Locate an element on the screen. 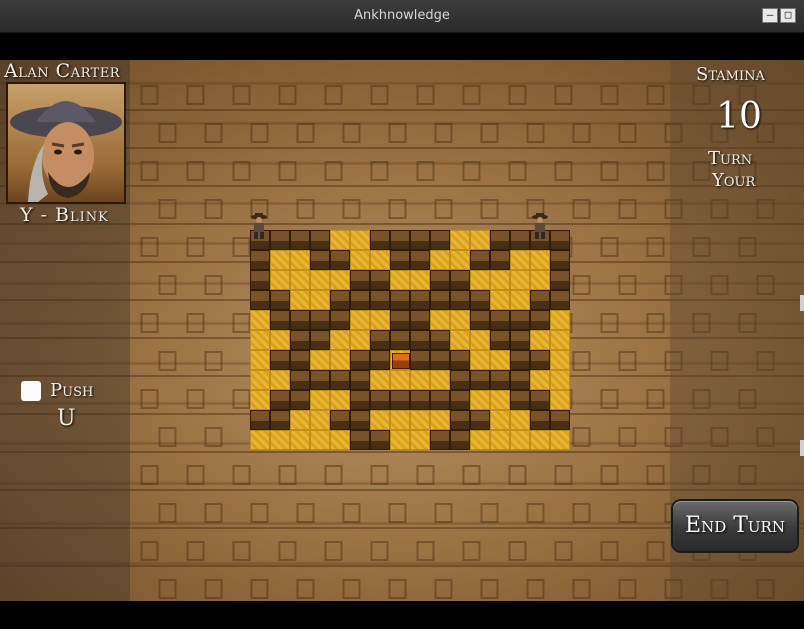 Image resolution: width=804 pixels, height=629 pixels. treasure-chest-icon is located at coordinates (401, 361).